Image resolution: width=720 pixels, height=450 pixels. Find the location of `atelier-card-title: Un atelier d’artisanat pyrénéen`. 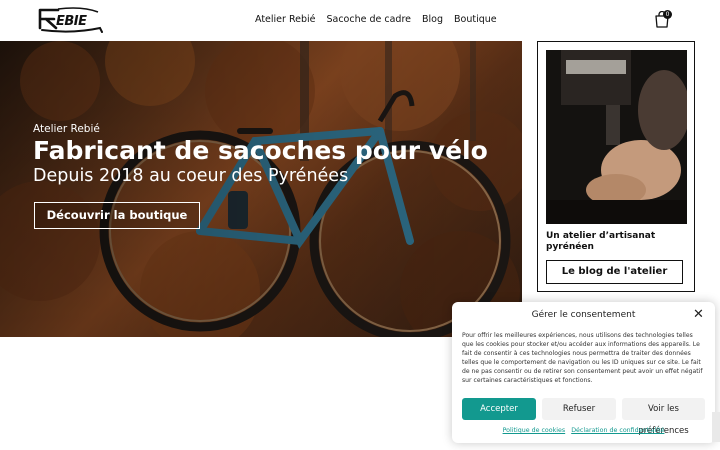

atelier-card-title: Un atelier d’artisanat pyrénéen is located at coordinates (601, 241).